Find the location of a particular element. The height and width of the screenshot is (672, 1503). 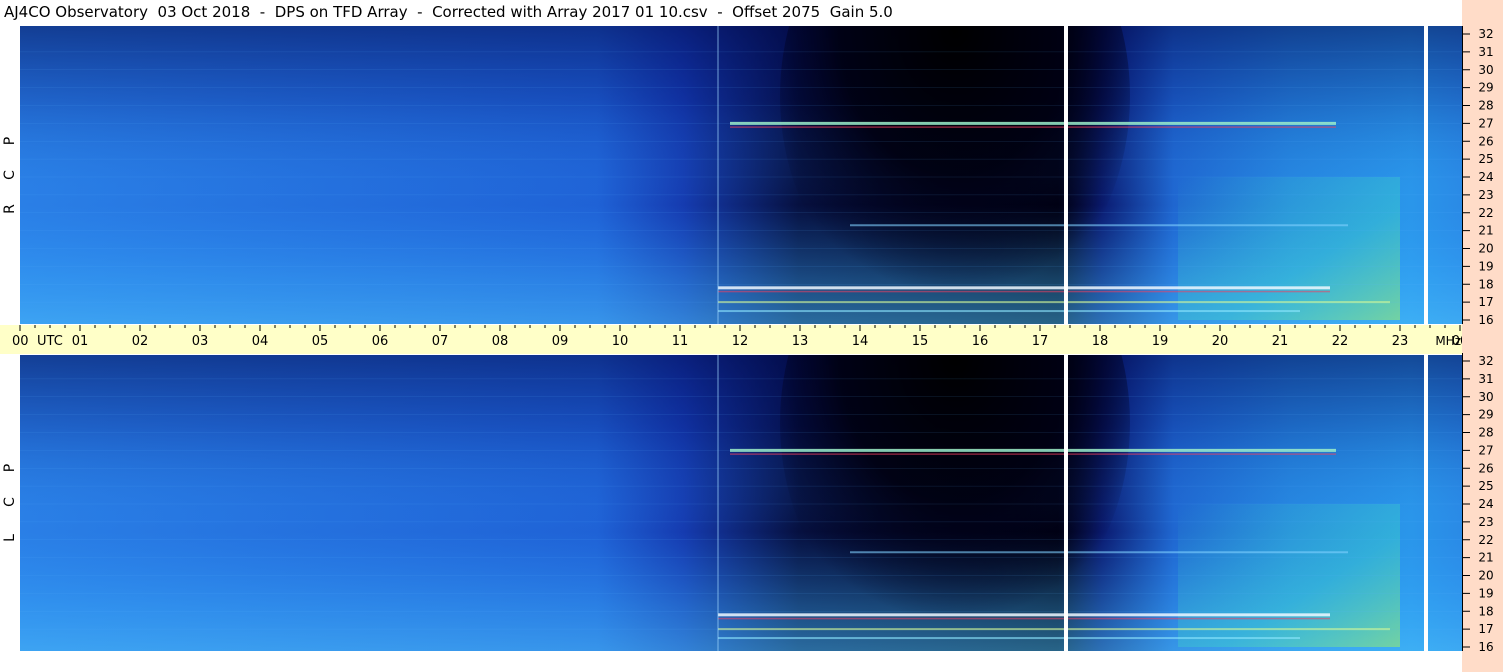

time-tick-label: 03 is located at coordinates (200, 341).